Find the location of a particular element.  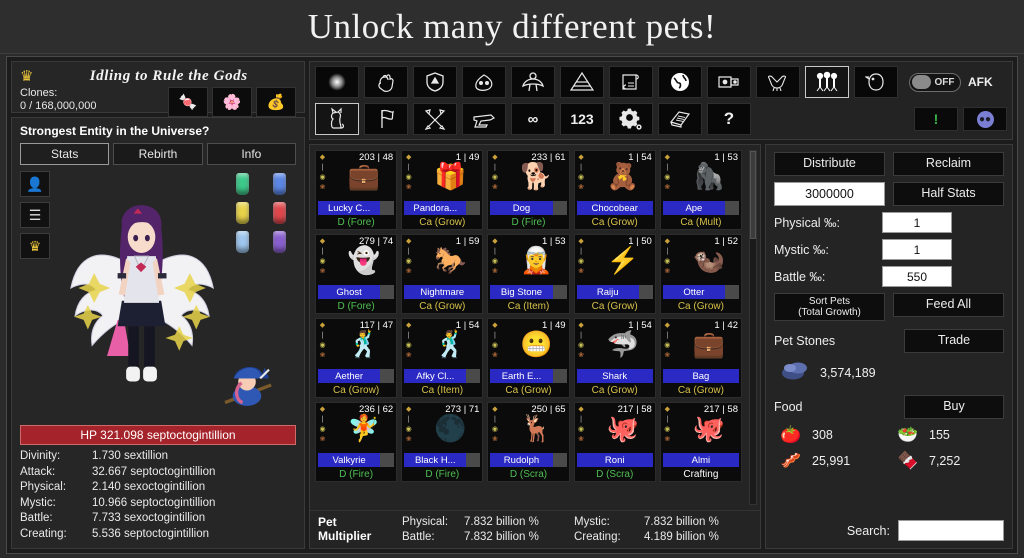

pet-card: ◆ ❘ ◉ ❀ 1 | 54 🕺 Afky Cl... Ca (Item) is located at coordinates (442, 358).